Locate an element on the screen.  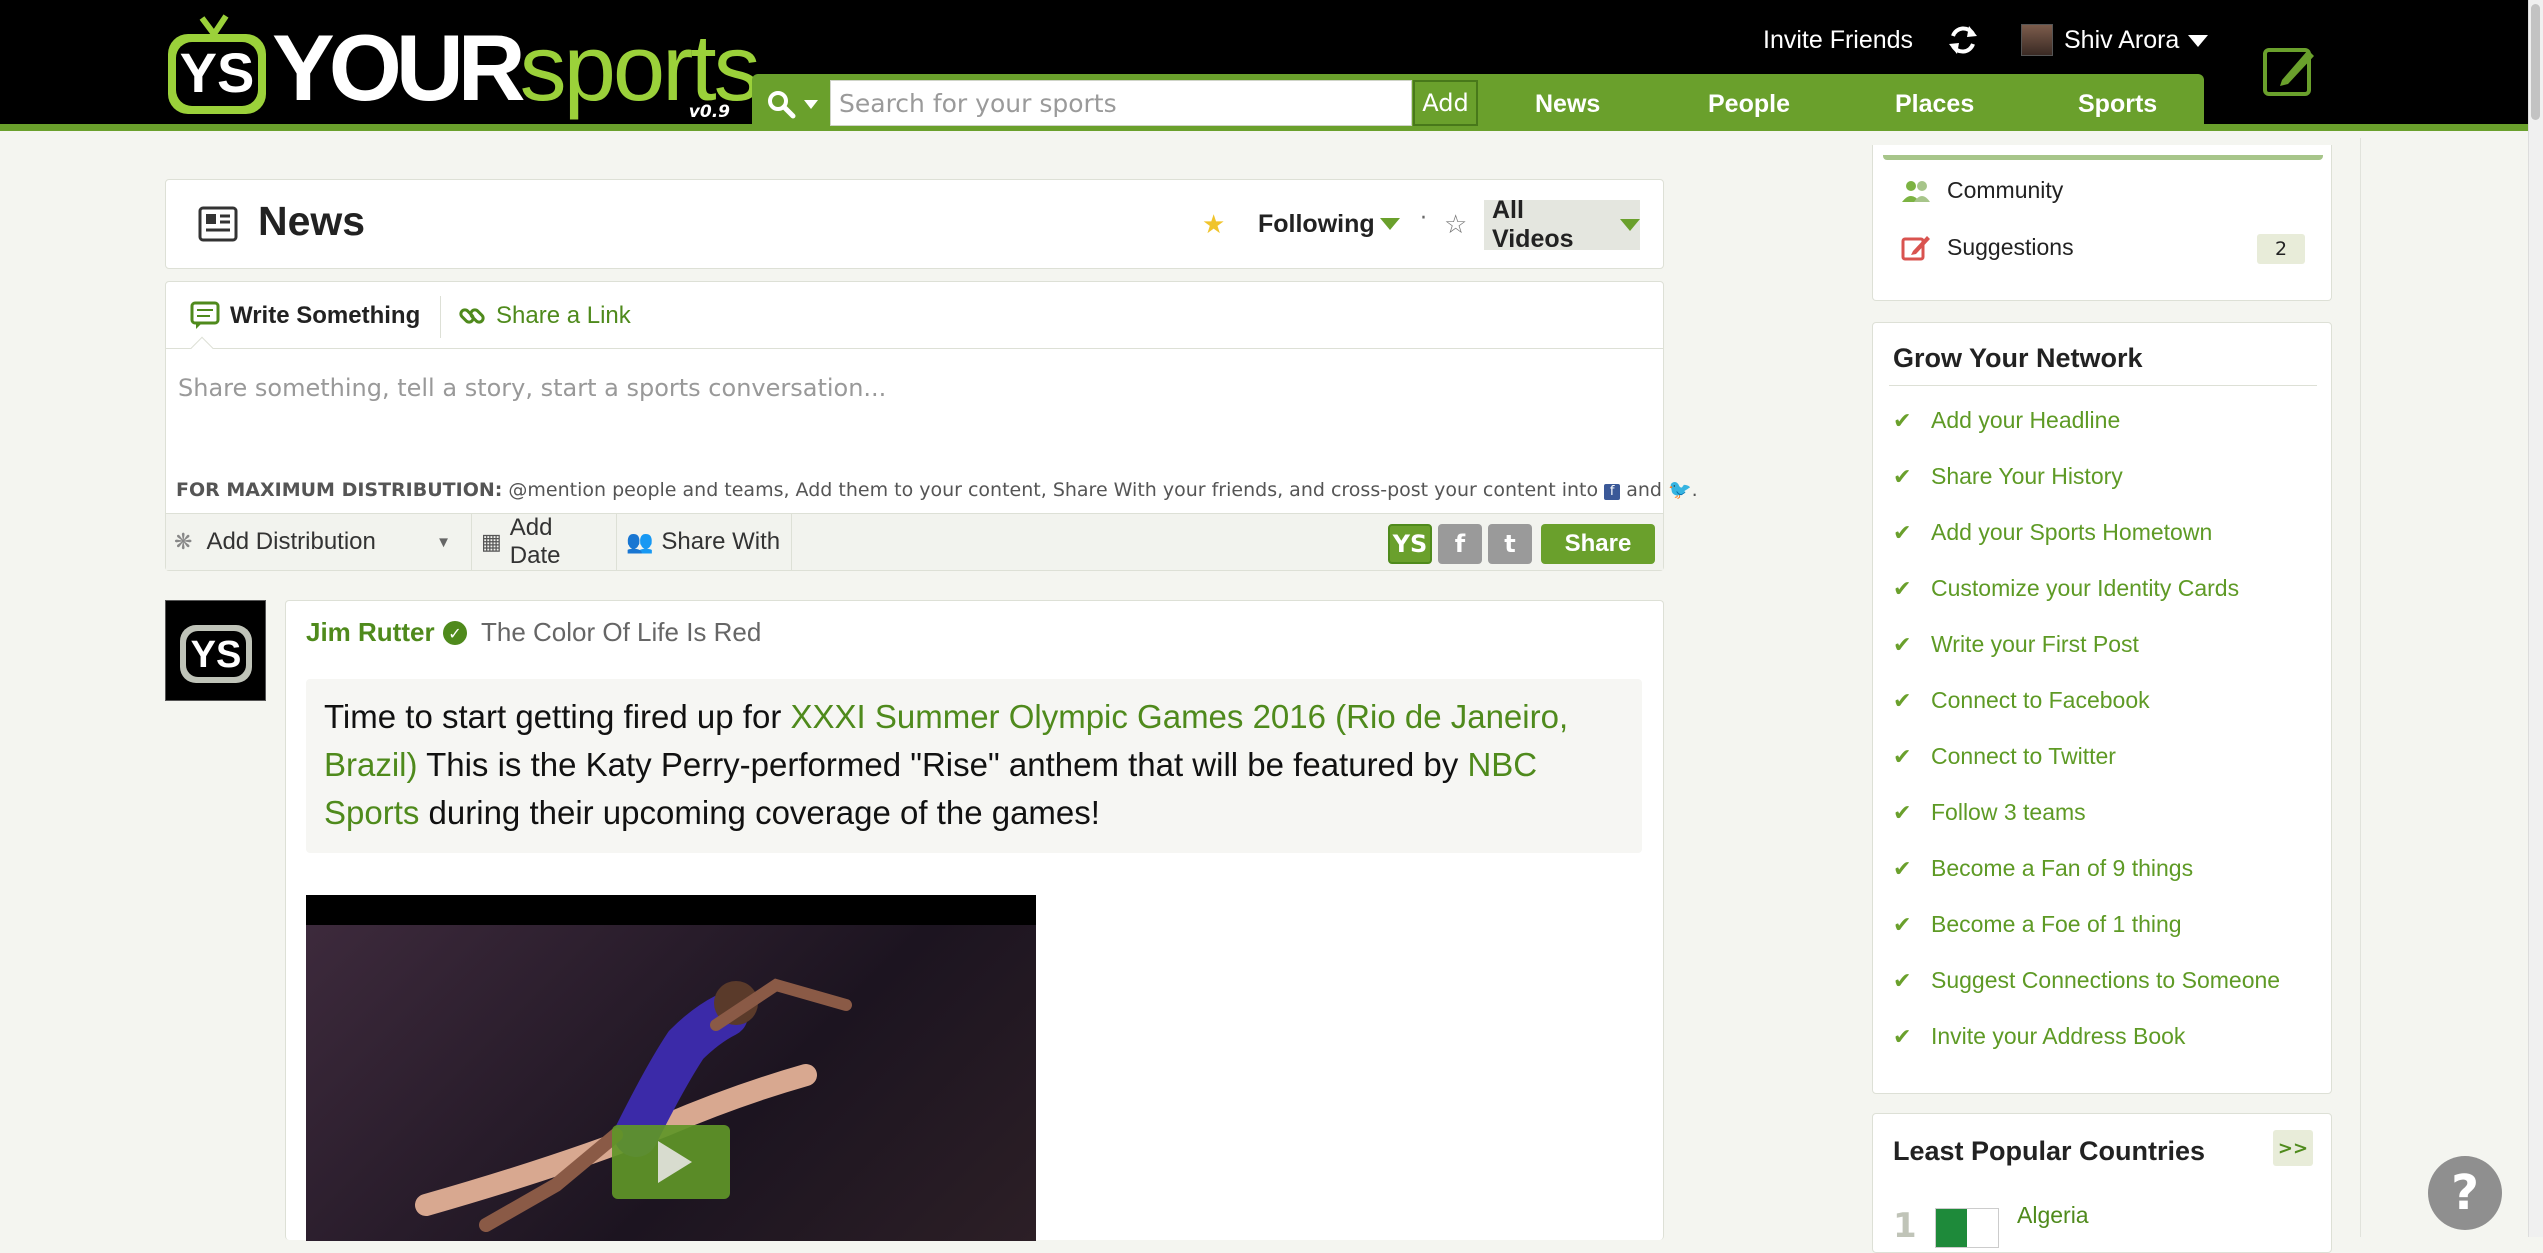
following-caret-icon is located at coordinates (1390, 224).